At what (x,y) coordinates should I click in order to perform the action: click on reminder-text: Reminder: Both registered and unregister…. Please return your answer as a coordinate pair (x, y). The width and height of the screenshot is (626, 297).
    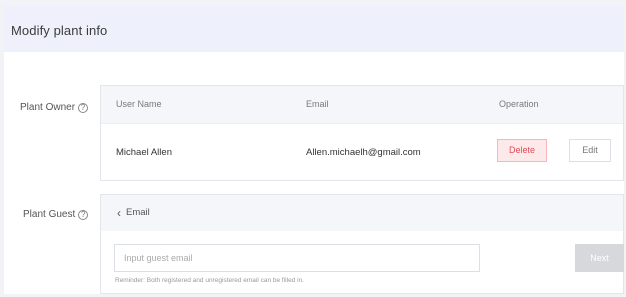
    Looking at the image, I should click on (209, 280).